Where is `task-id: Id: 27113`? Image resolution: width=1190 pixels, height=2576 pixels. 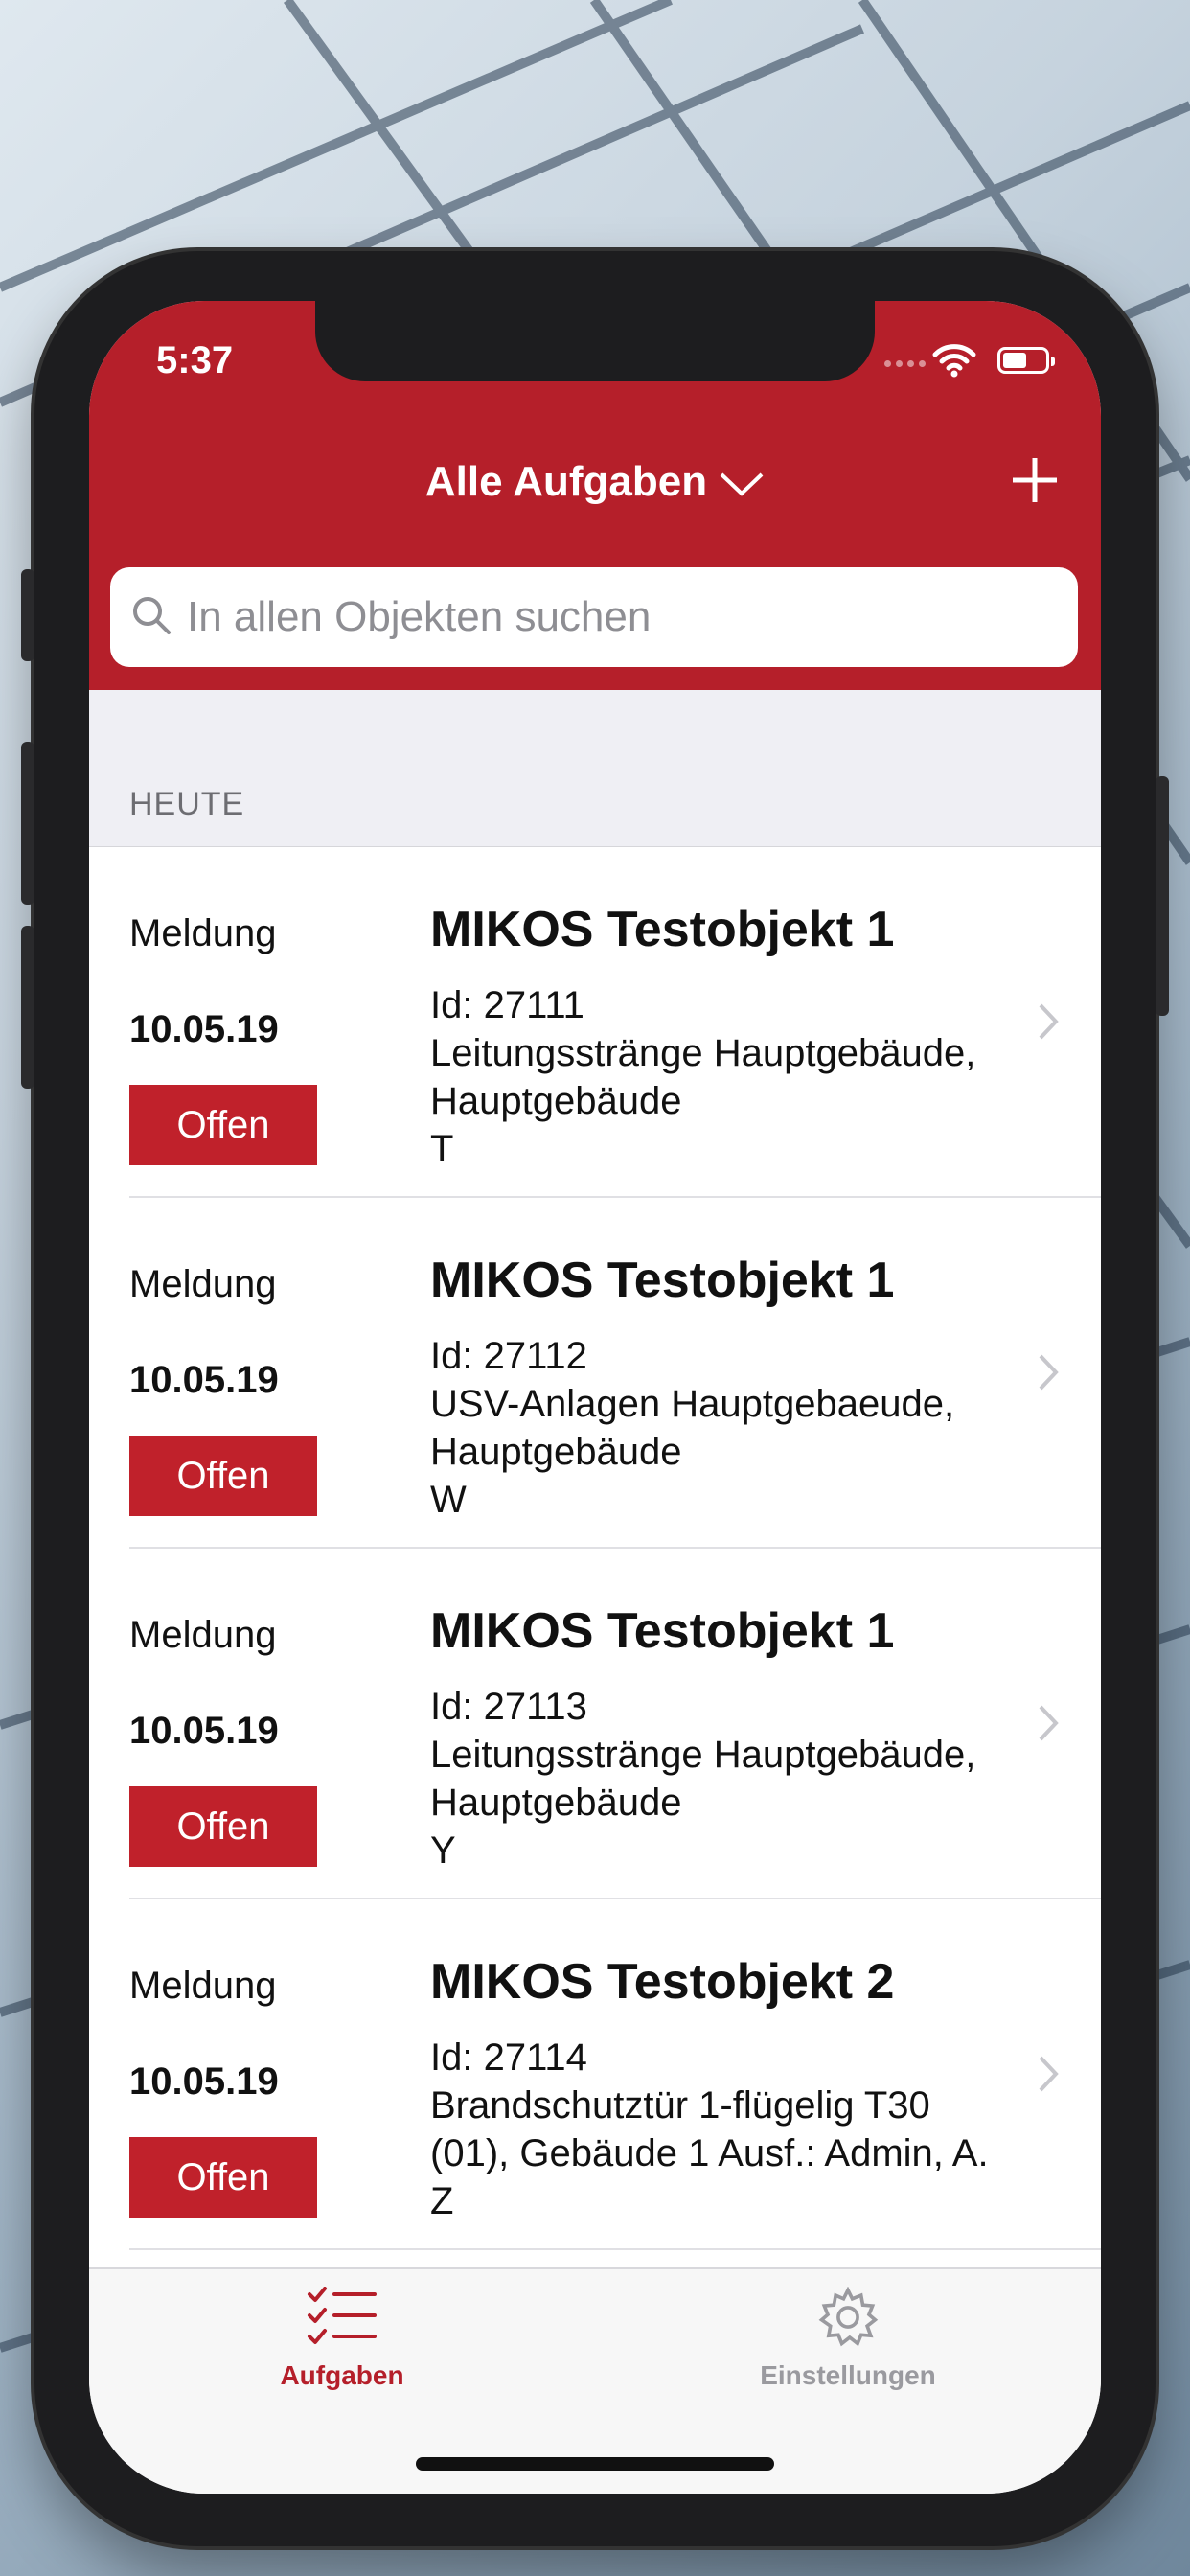
task-id: Id: 27113 is located at coordinates (509, 1707).